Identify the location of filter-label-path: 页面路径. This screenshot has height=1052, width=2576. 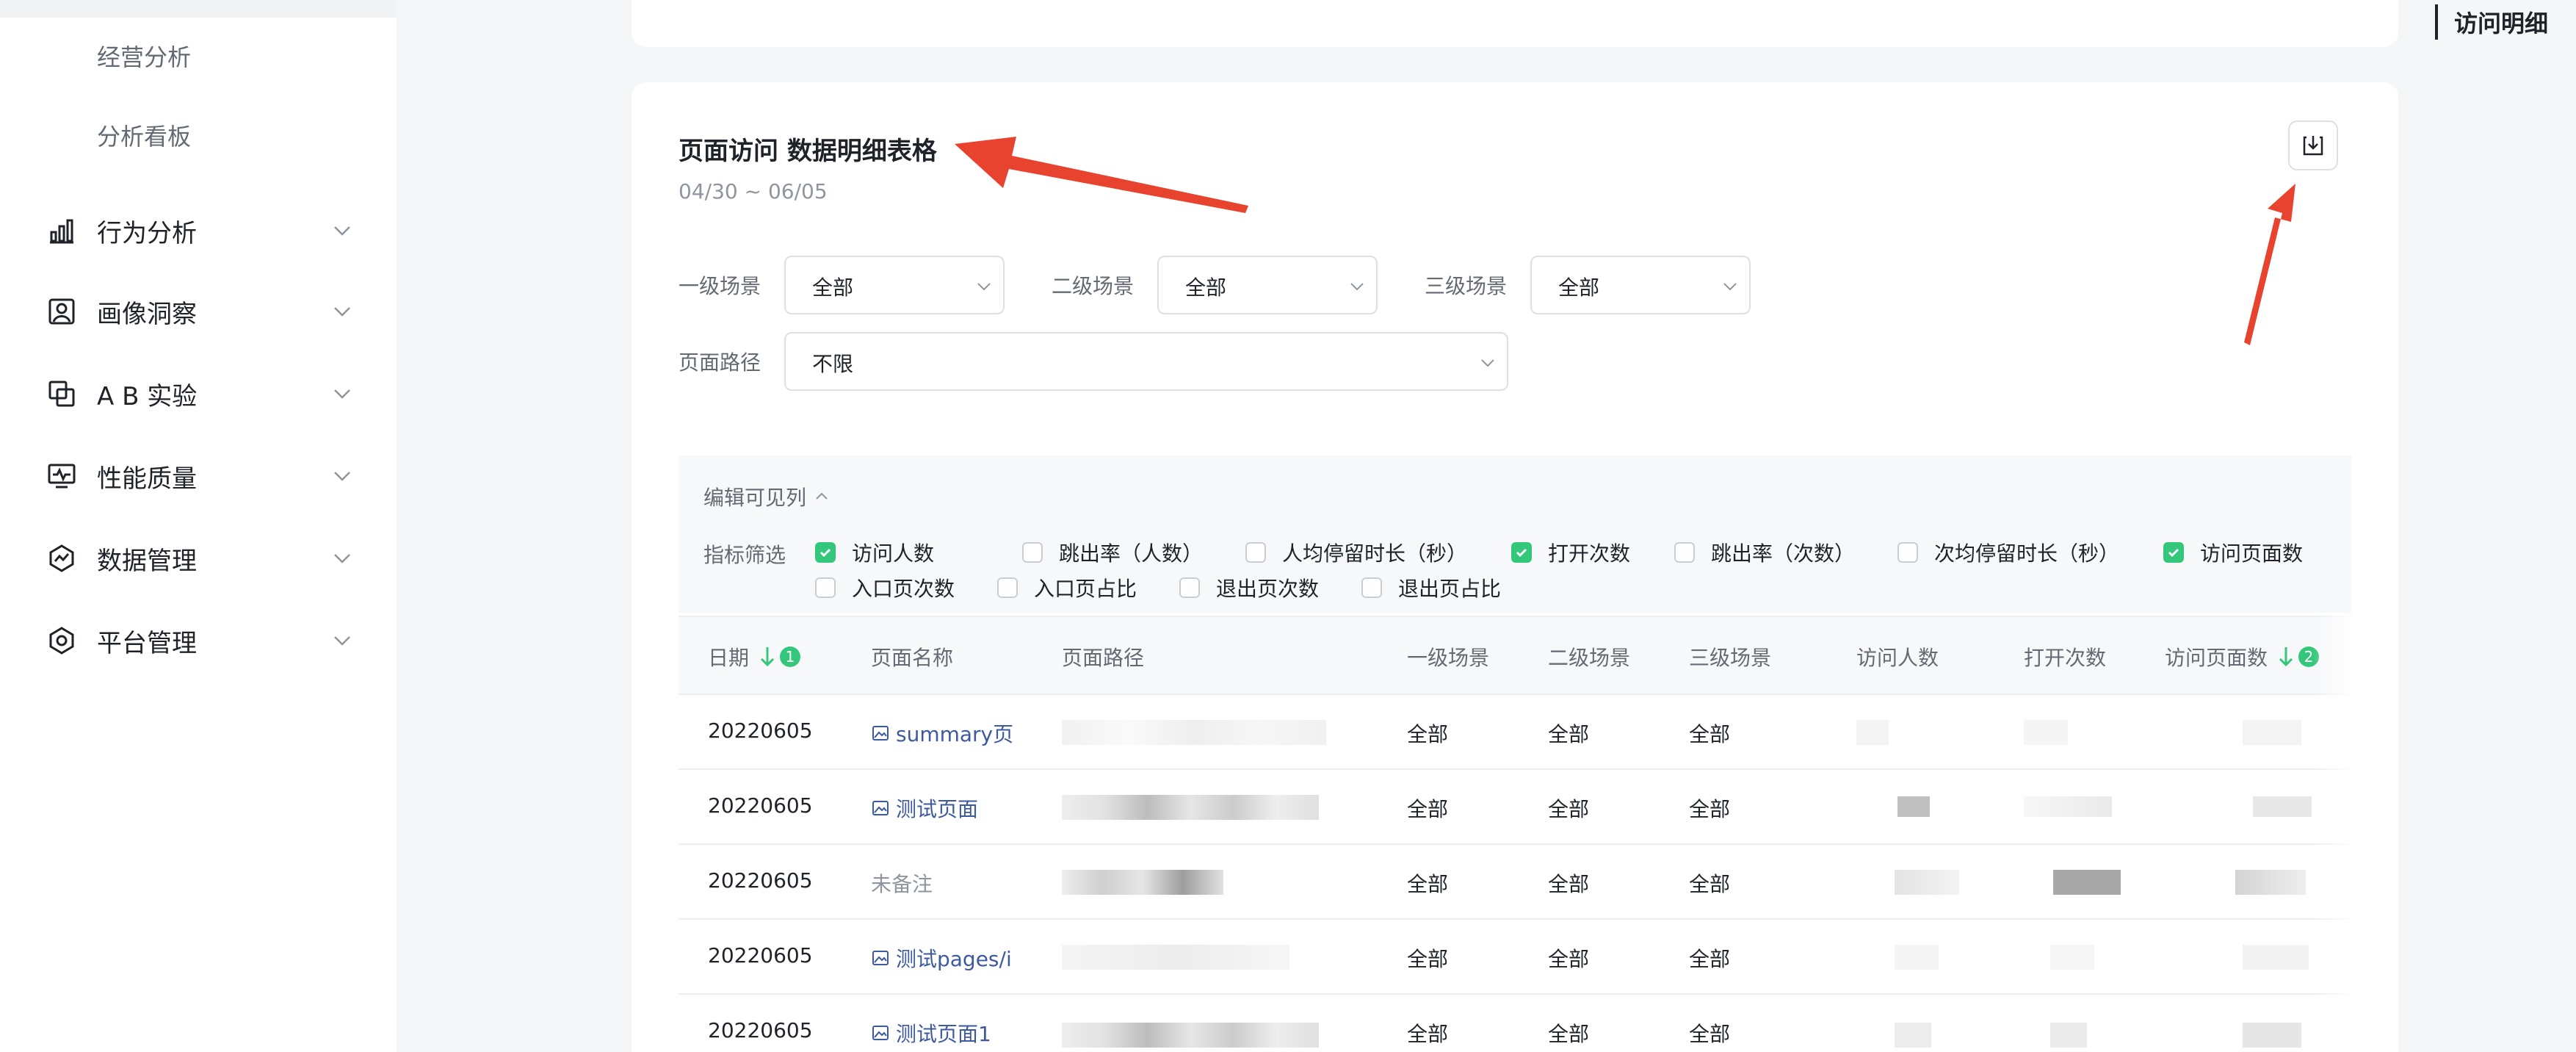
(720, 362).